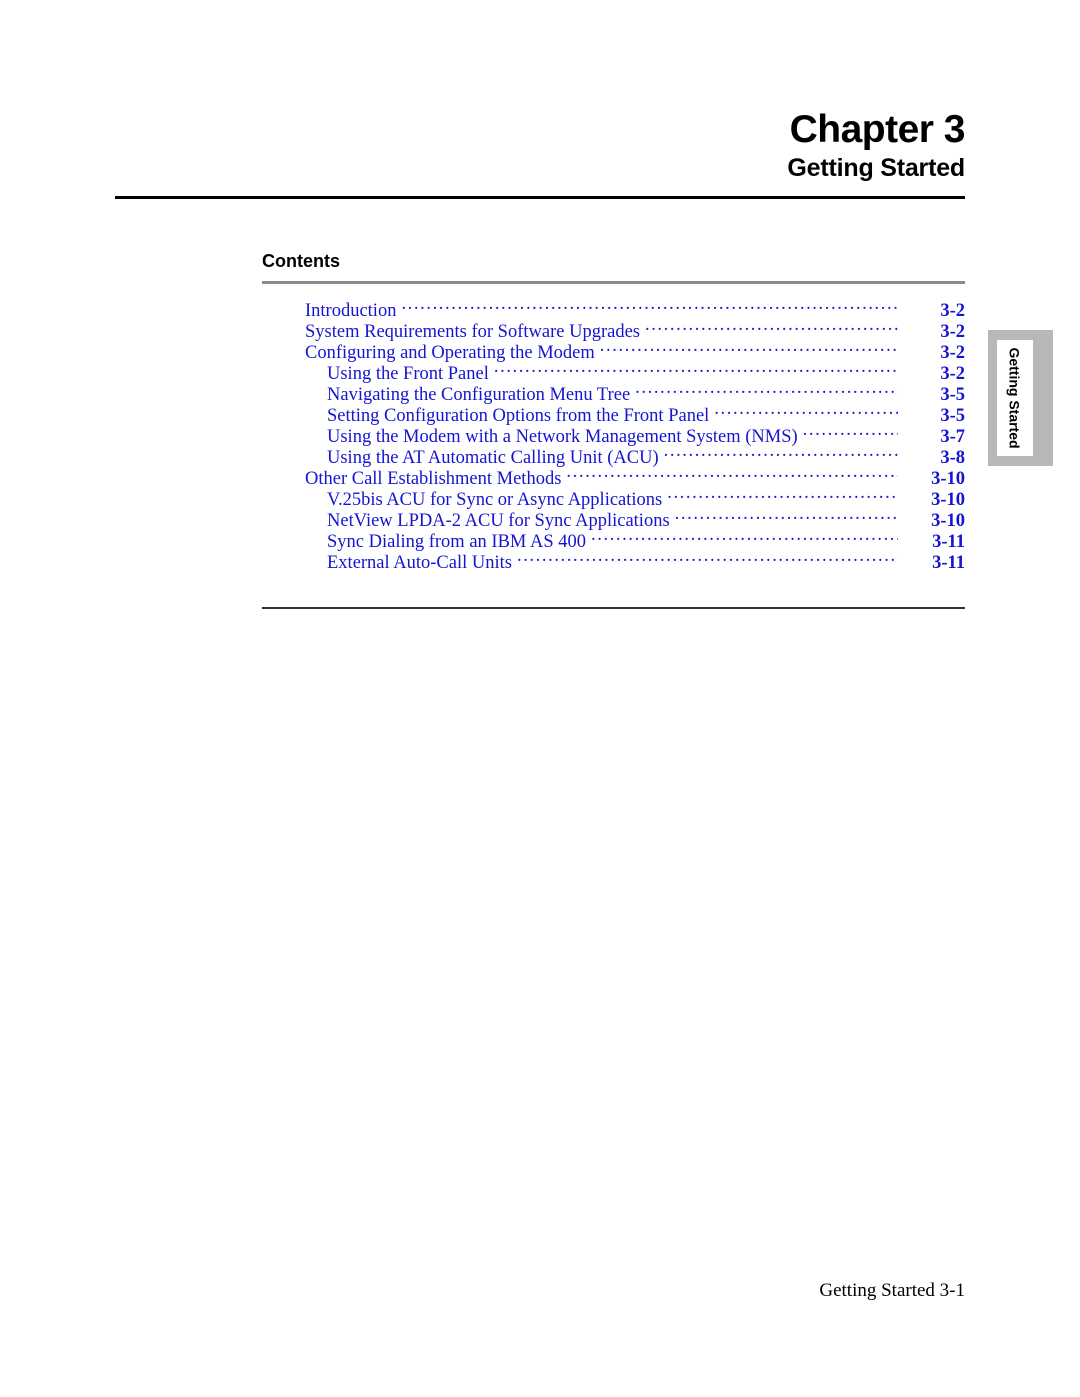 The image size is (1080, 1397). What do you see at coordinates (408, 374) in the screenshot?
I see `toc-entry-label: Using the Front Panel` at bounding box center [408, 374].